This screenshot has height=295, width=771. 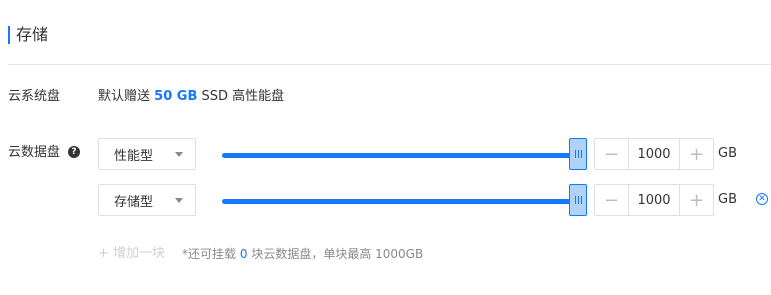 What do you see at coordinates (34, 152) in the screenshot?
I see `data-disk-label: 云数据盘` at bounding box center [34, 152].